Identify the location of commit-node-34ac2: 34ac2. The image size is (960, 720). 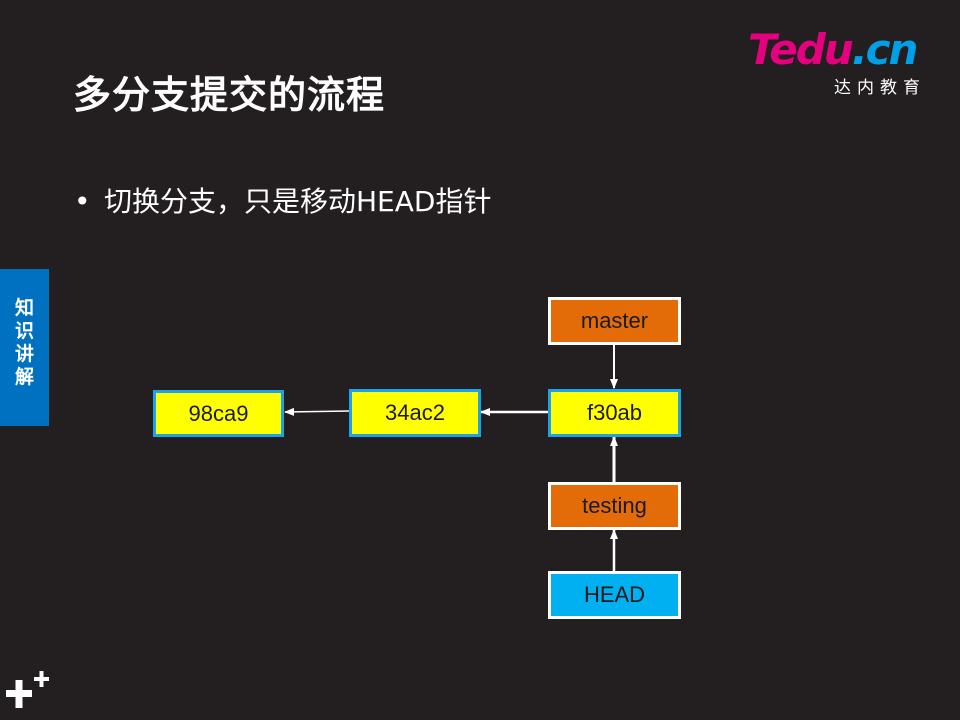
(415, 413).